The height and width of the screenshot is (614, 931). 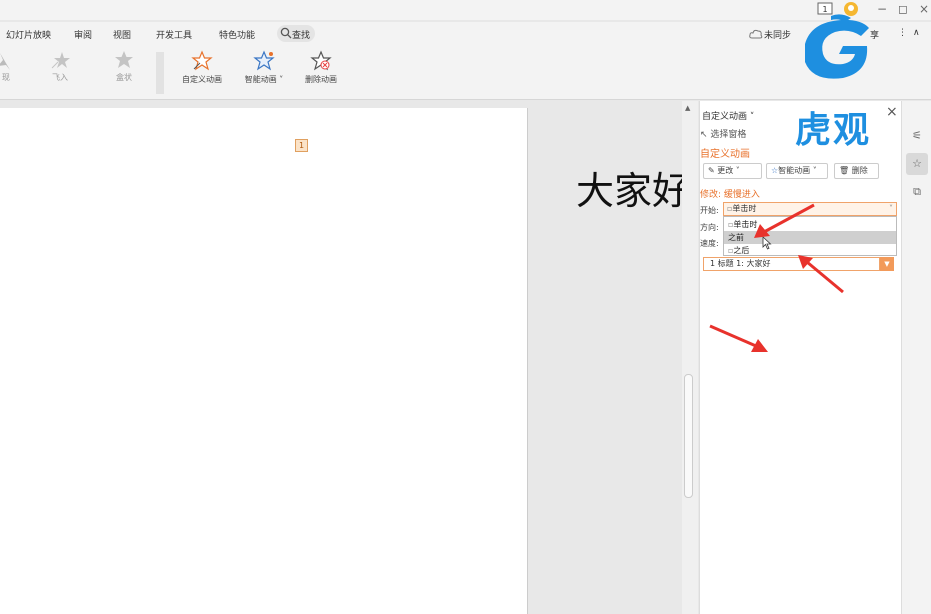 I want to click on tiger-watermark-logo, so click(x=837, y=46).